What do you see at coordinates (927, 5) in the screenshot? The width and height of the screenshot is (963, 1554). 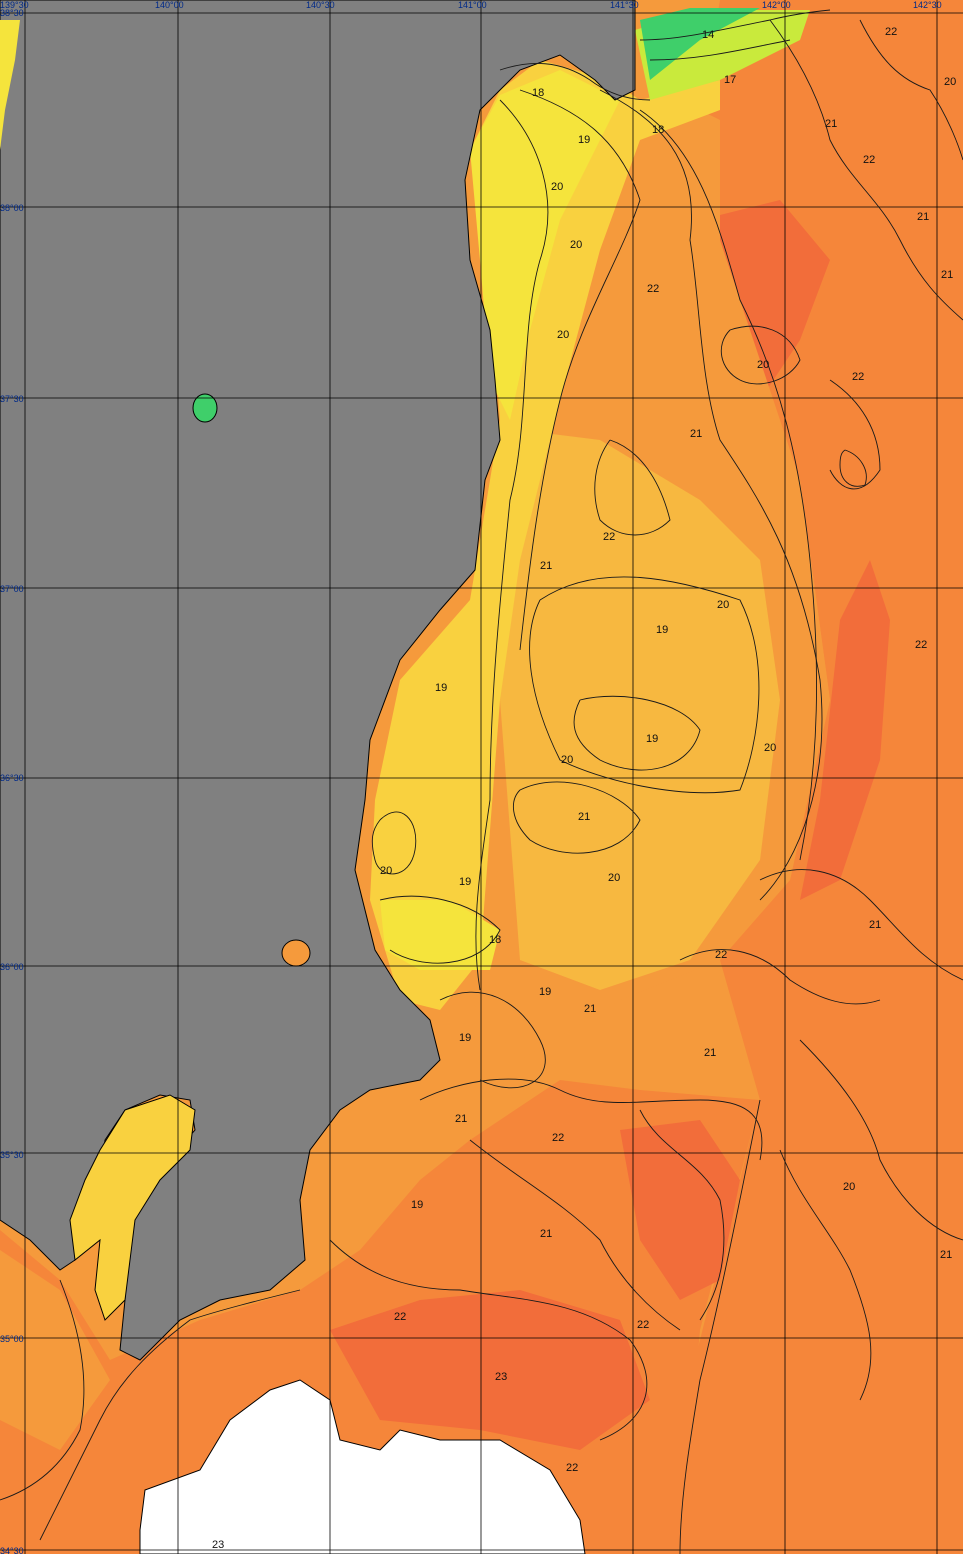 I see `longitude-label: 142°30` at bounding box center [927, 5].